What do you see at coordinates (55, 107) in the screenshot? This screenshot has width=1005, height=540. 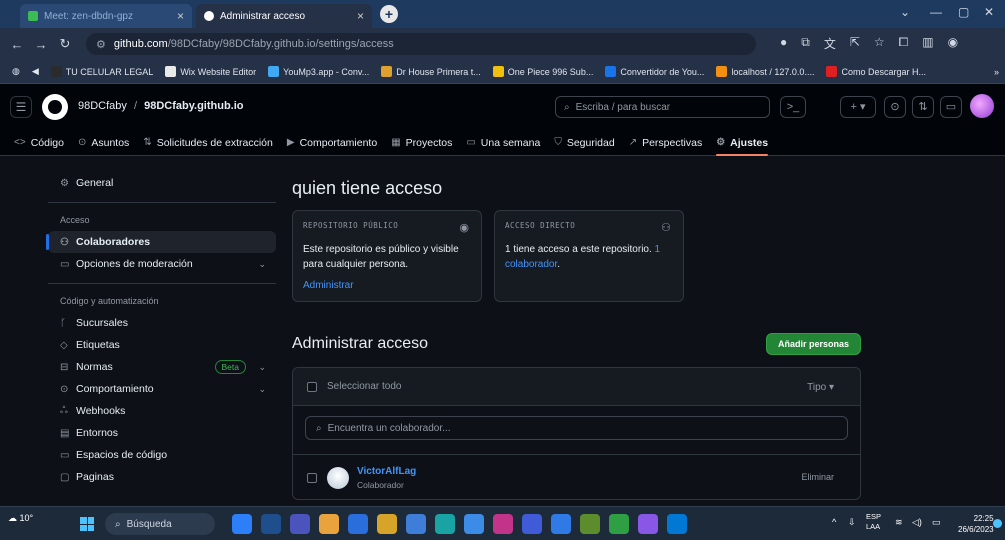 I see `github-logo-icon` at bounding box center [55, 107].